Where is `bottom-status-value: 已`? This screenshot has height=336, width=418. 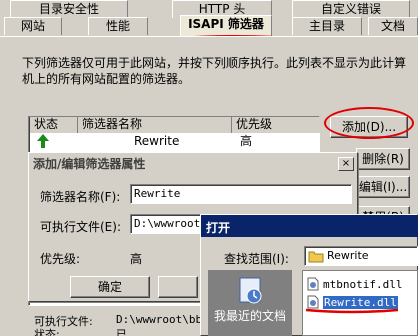 bottom-status-value: 已 is located at coordinates (121, 332).